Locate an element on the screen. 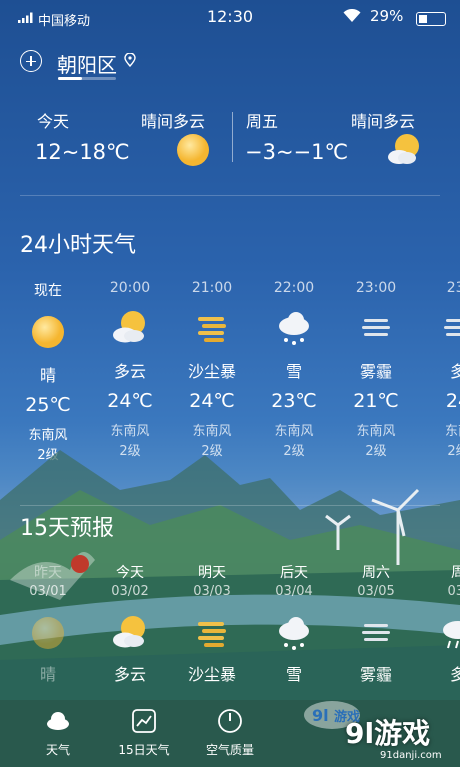 This screenshot has height=767, width=460. forecast-day: 今天 03/02 多云 is located at coordinates (130, 623).